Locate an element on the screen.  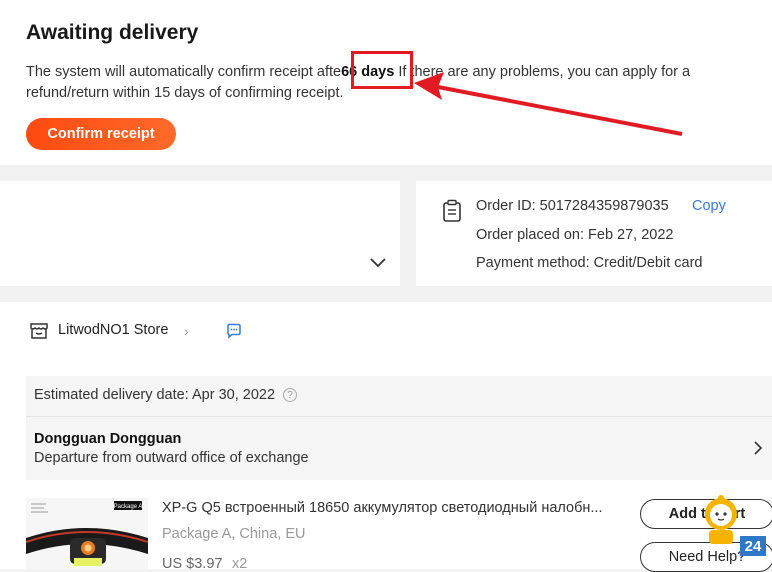
order-id: Order ID: 5017284359879035 is located at coordinates (572, 206).